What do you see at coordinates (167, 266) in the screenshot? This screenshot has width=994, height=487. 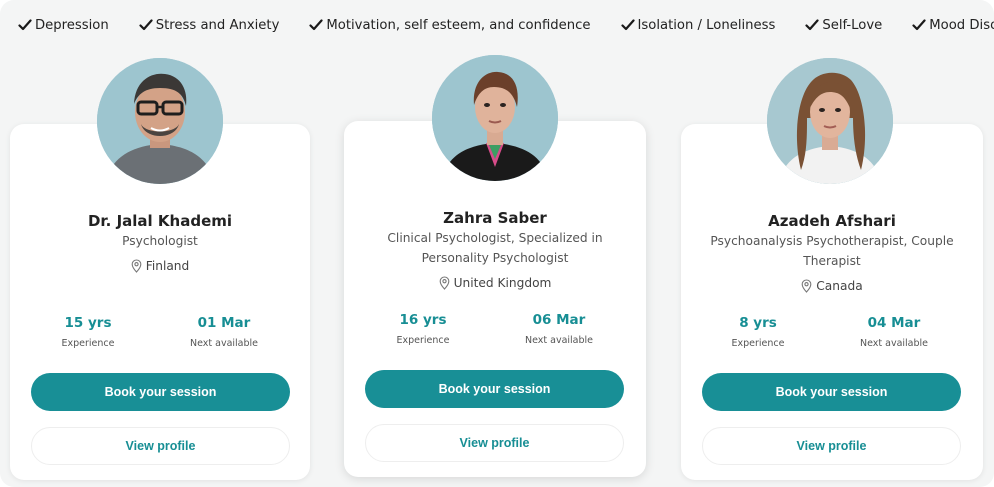 I see `location-label: Finland` at bounding box center [167, 266].